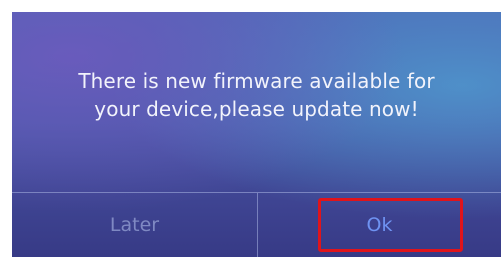 This screenshot has height=257, width=501. Describe the element at coordinates (256, 109) in the screenshot. I see `firmware-message-line-2: your device,please update now!` at that location.